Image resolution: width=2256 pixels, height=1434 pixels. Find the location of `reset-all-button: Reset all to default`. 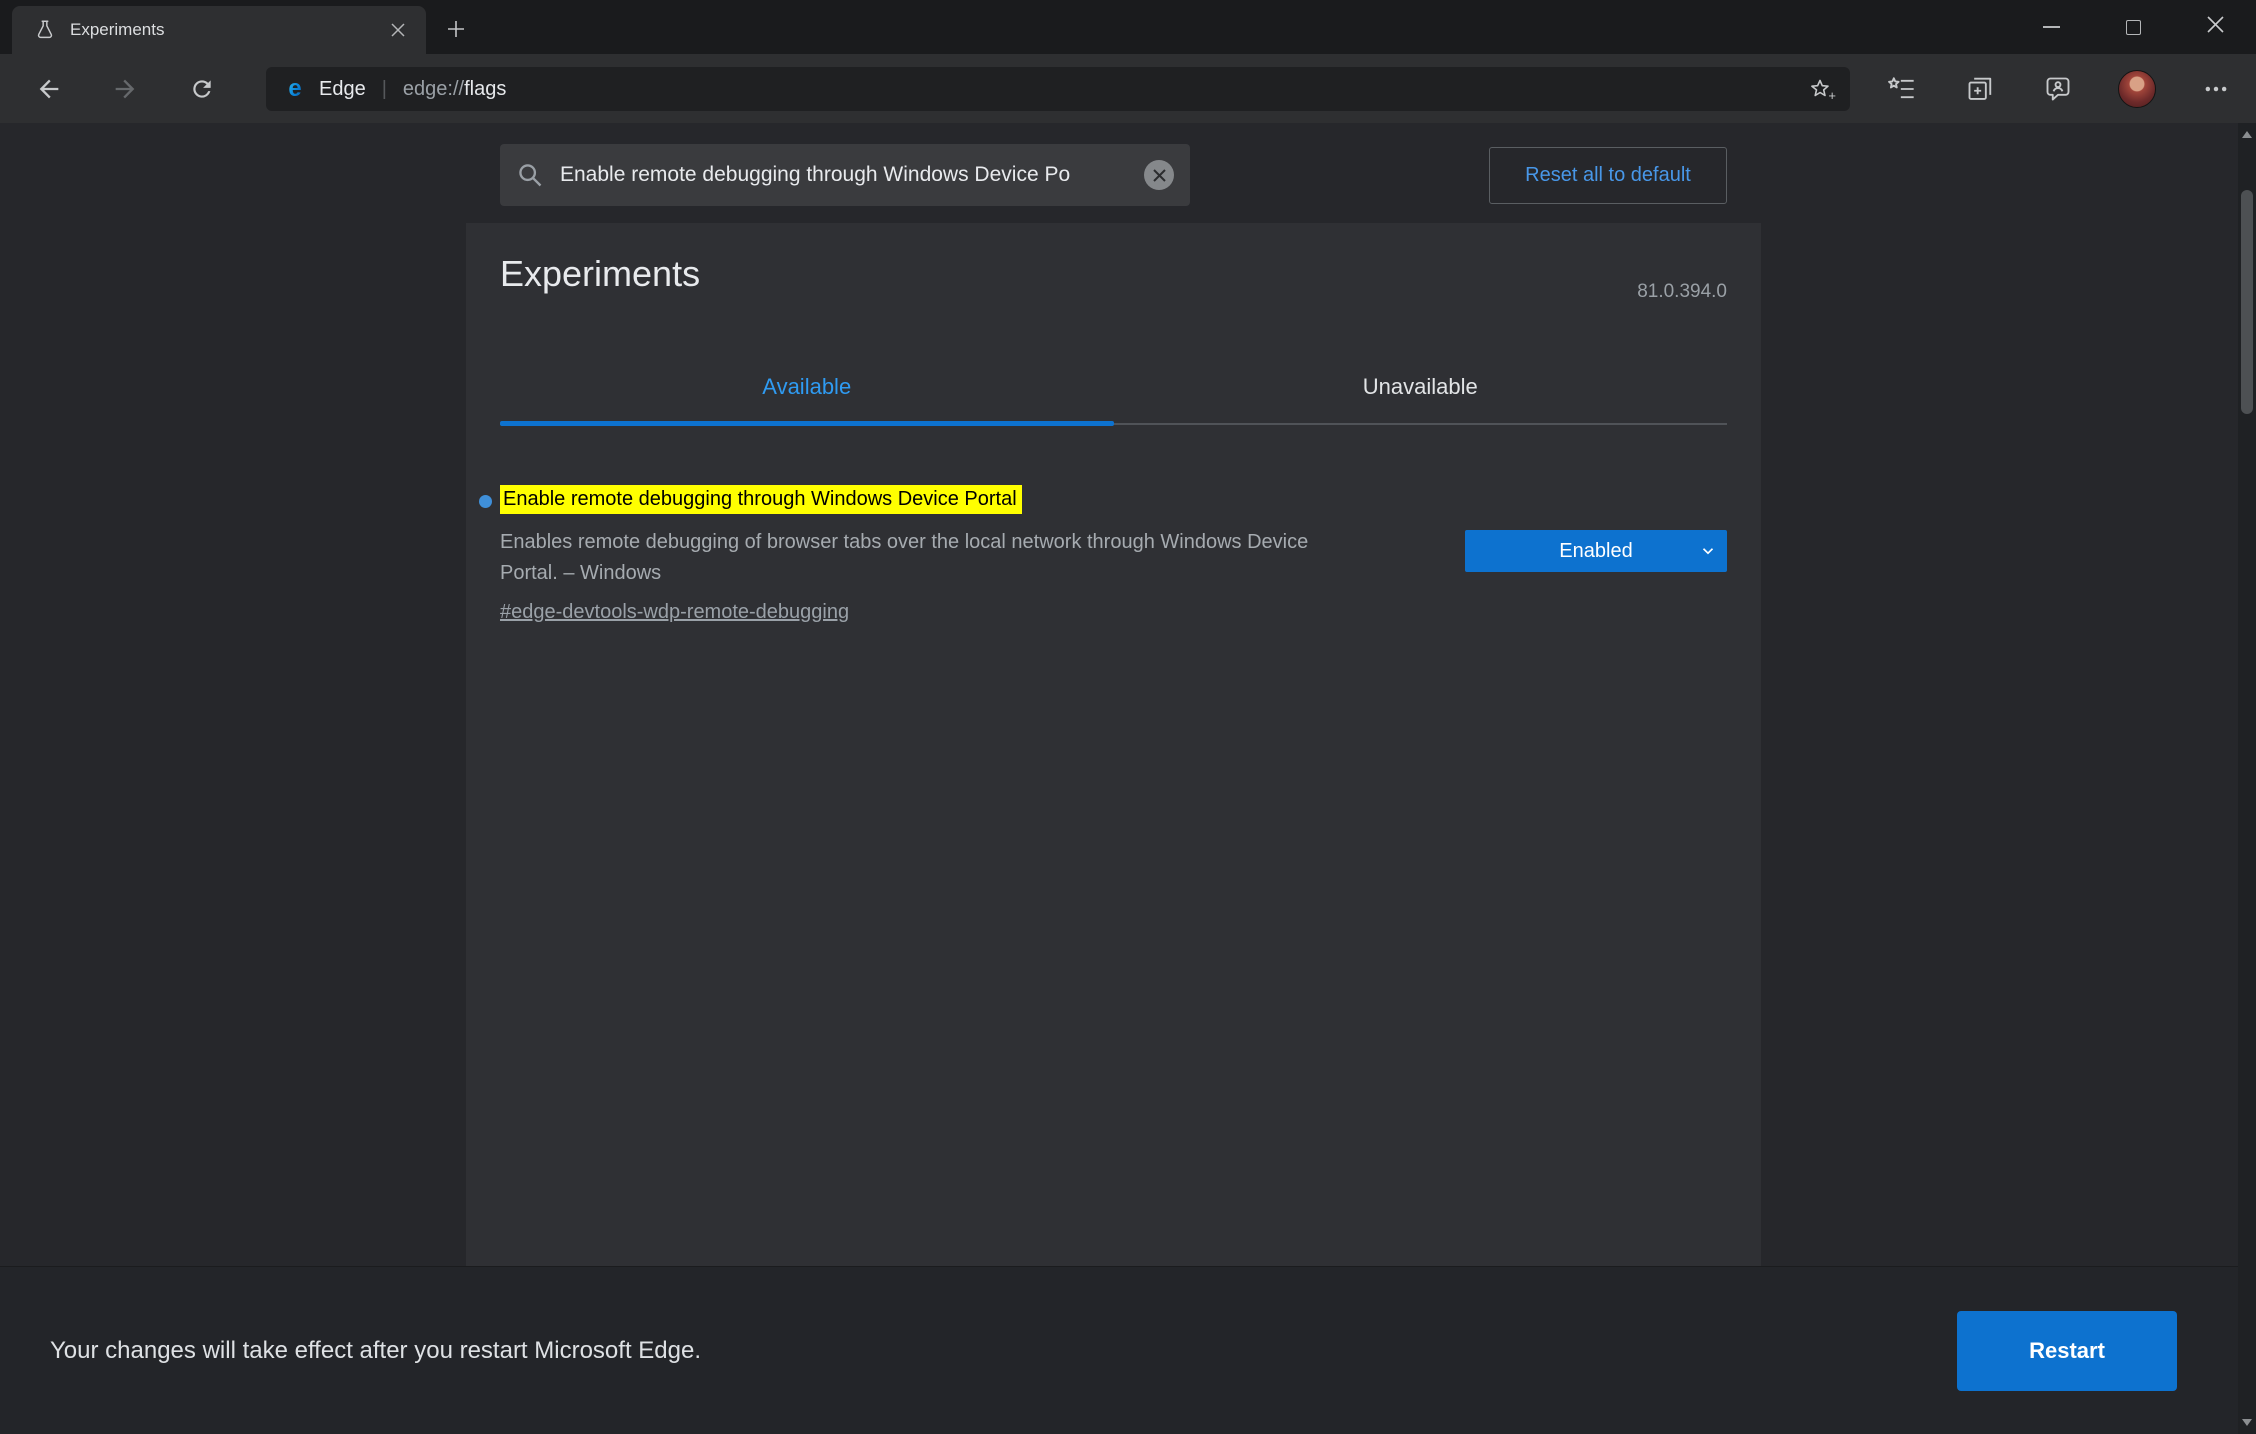

reset-all-button: Reset all to default is located at coordinates (1608, 175).